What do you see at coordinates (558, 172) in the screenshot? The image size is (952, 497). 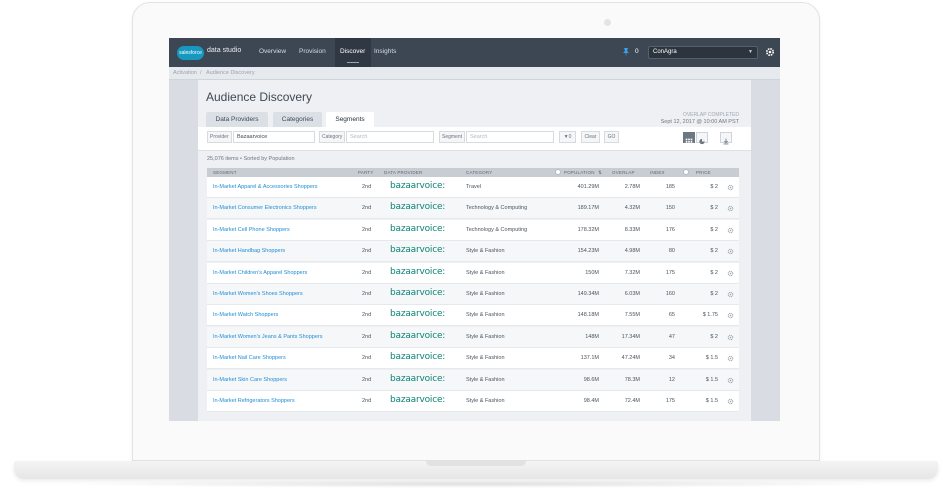 I see `population-toggle` at bounding box center [558, 172].